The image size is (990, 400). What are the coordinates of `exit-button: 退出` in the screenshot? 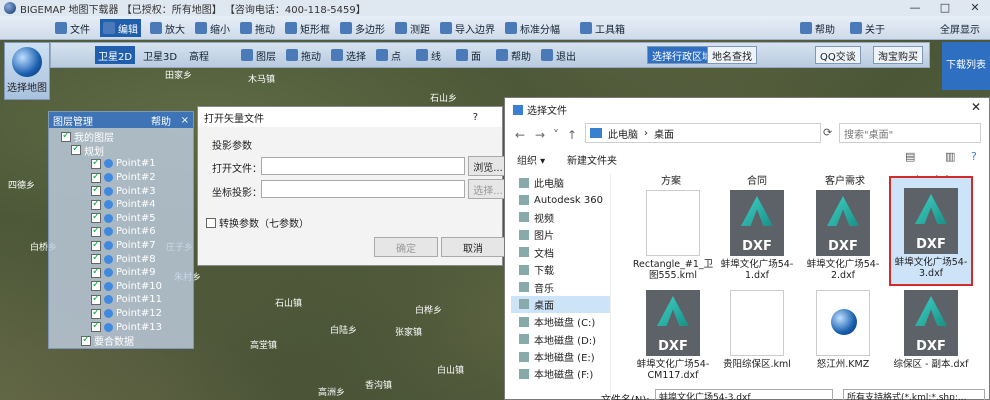 It's located at (558, 55).